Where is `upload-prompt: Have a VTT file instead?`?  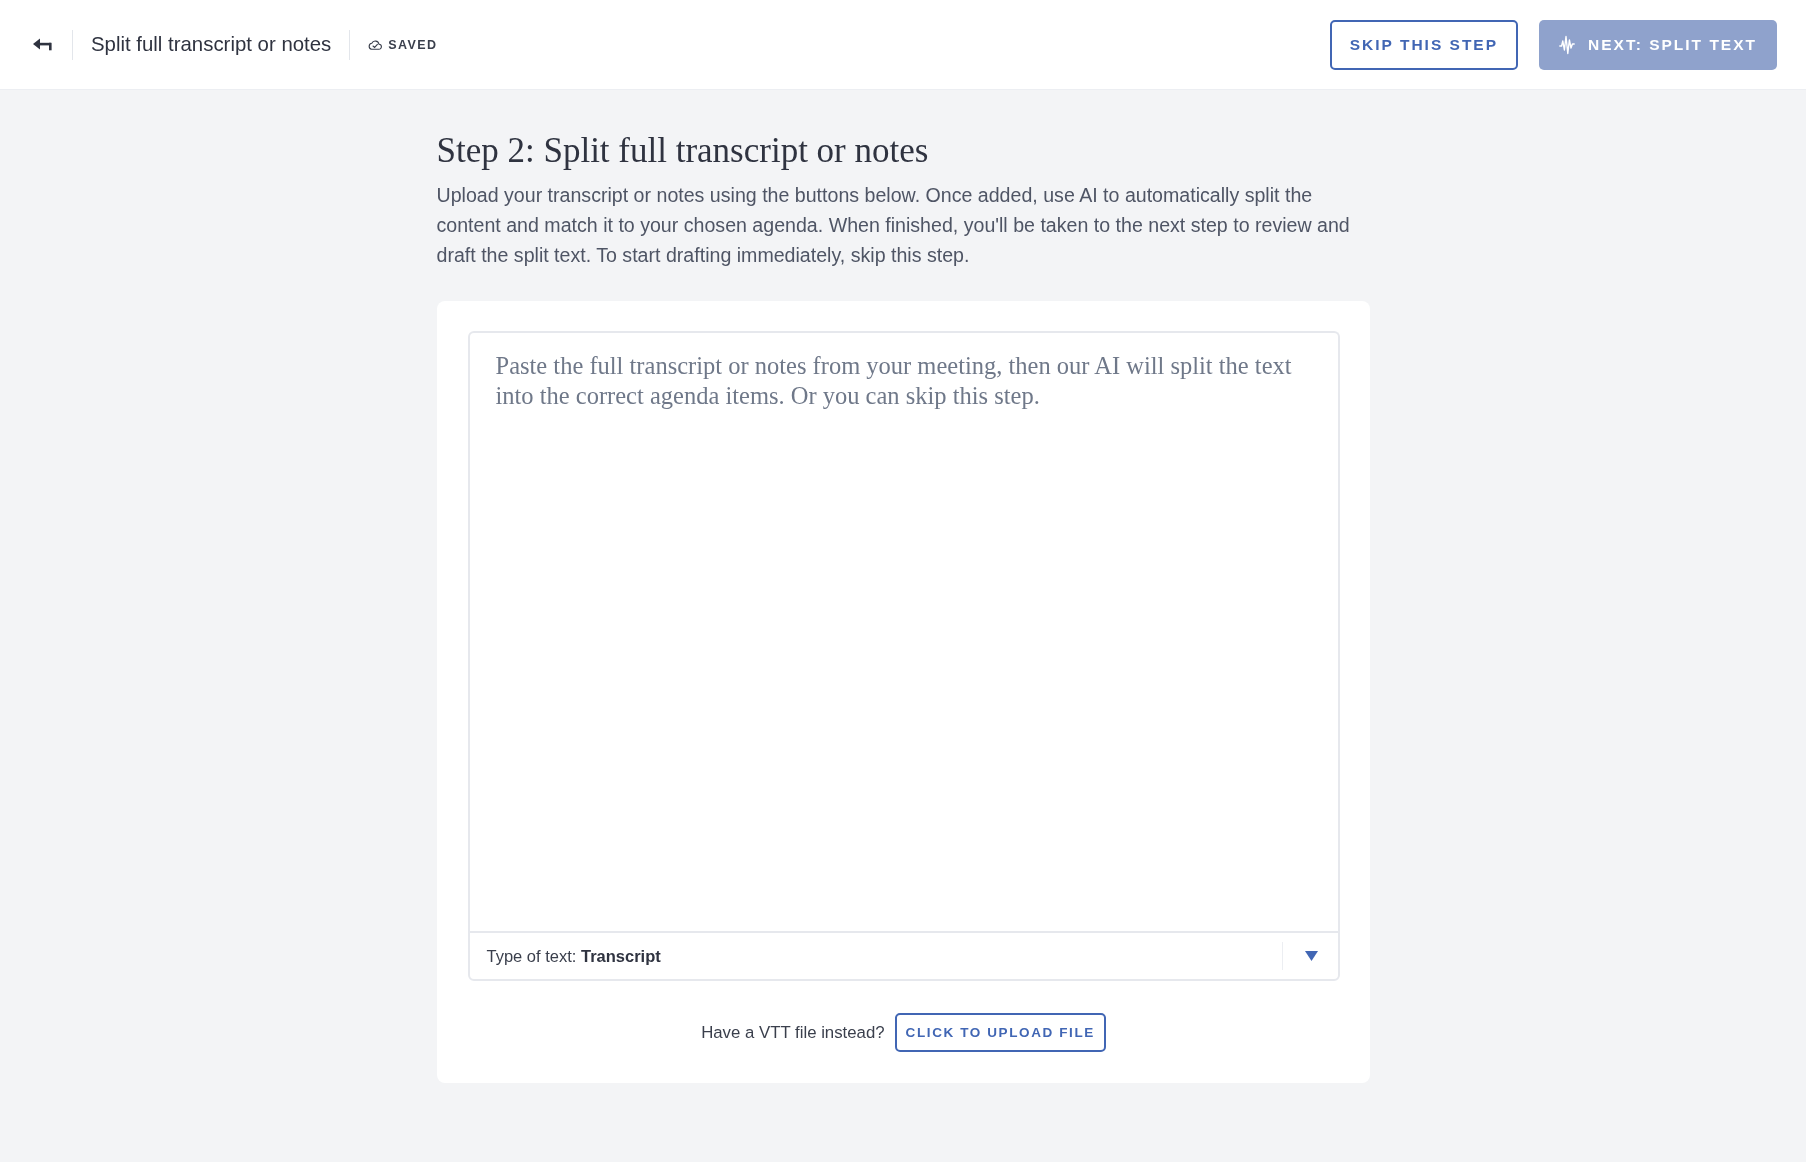 upload-prompt: Have a VTT file instead? is located at coordinates (793, 1032).